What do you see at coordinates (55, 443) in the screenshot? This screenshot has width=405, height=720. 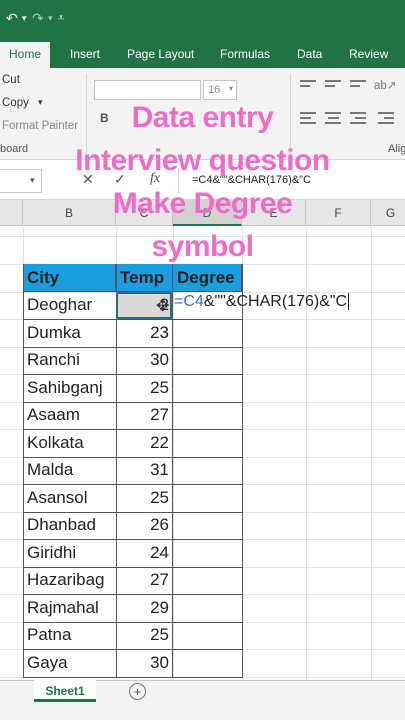 I see `cell-city: Kolkata` at bounding box center [55, 443].